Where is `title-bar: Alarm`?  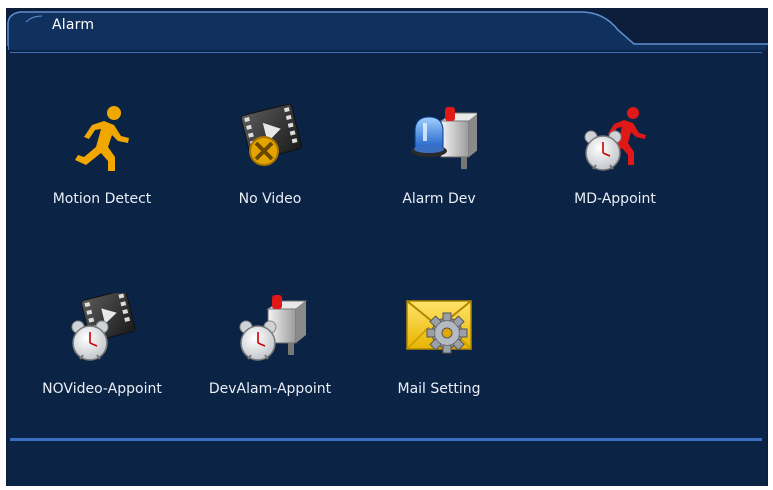 title-bar: Alarm is located at coordinates (387, 29).